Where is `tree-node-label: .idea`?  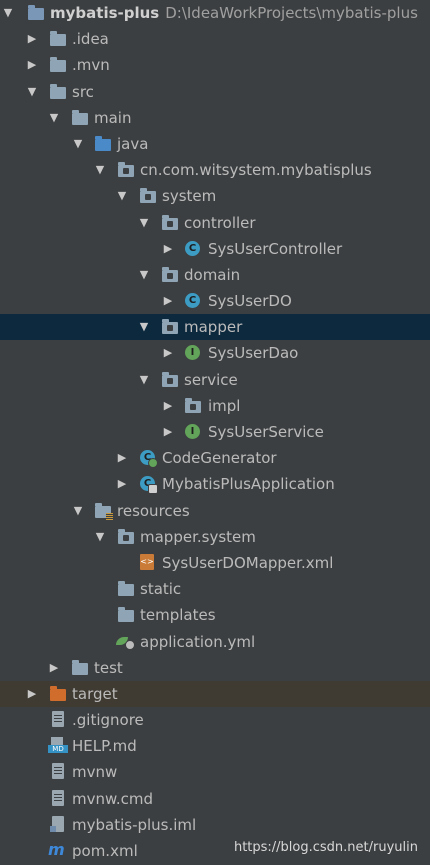
tree-node-label: .idea is located at coordinates (90, 39).